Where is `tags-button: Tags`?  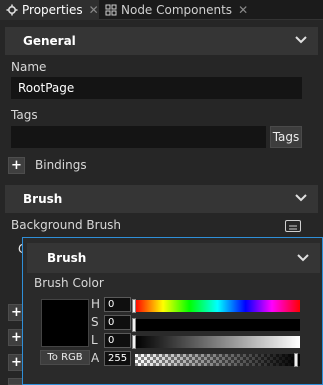
tags-button: Tags is located at coordinates (286, 137).